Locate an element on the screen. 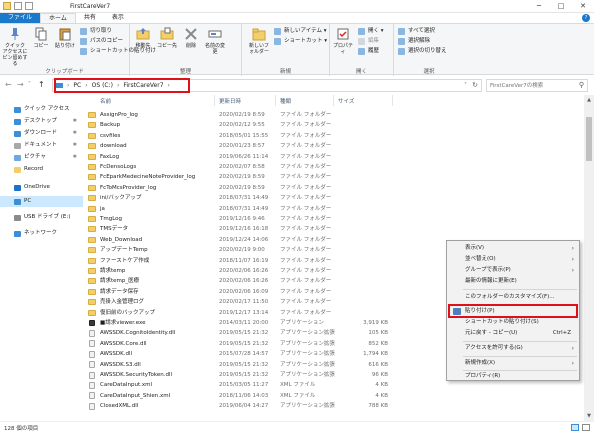 The image size is (594, 433). nav-item-desktop: デスクトップ ✱ is located at coordinates (41, 121).